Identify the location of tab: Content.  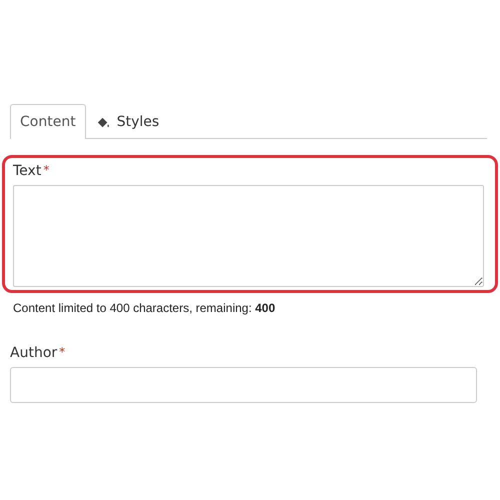
(48, 121).